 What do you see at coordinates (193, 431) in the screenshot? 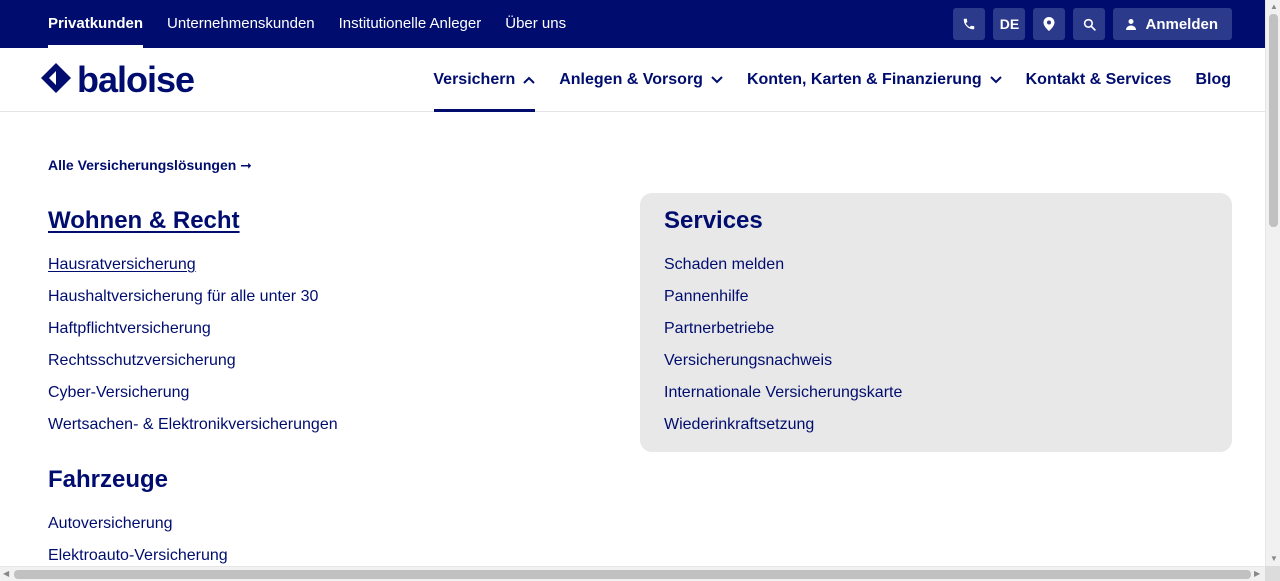
I see `menu-link: Wertsachen- & Elektronikversicherungen` at bounding box center [193, 431].